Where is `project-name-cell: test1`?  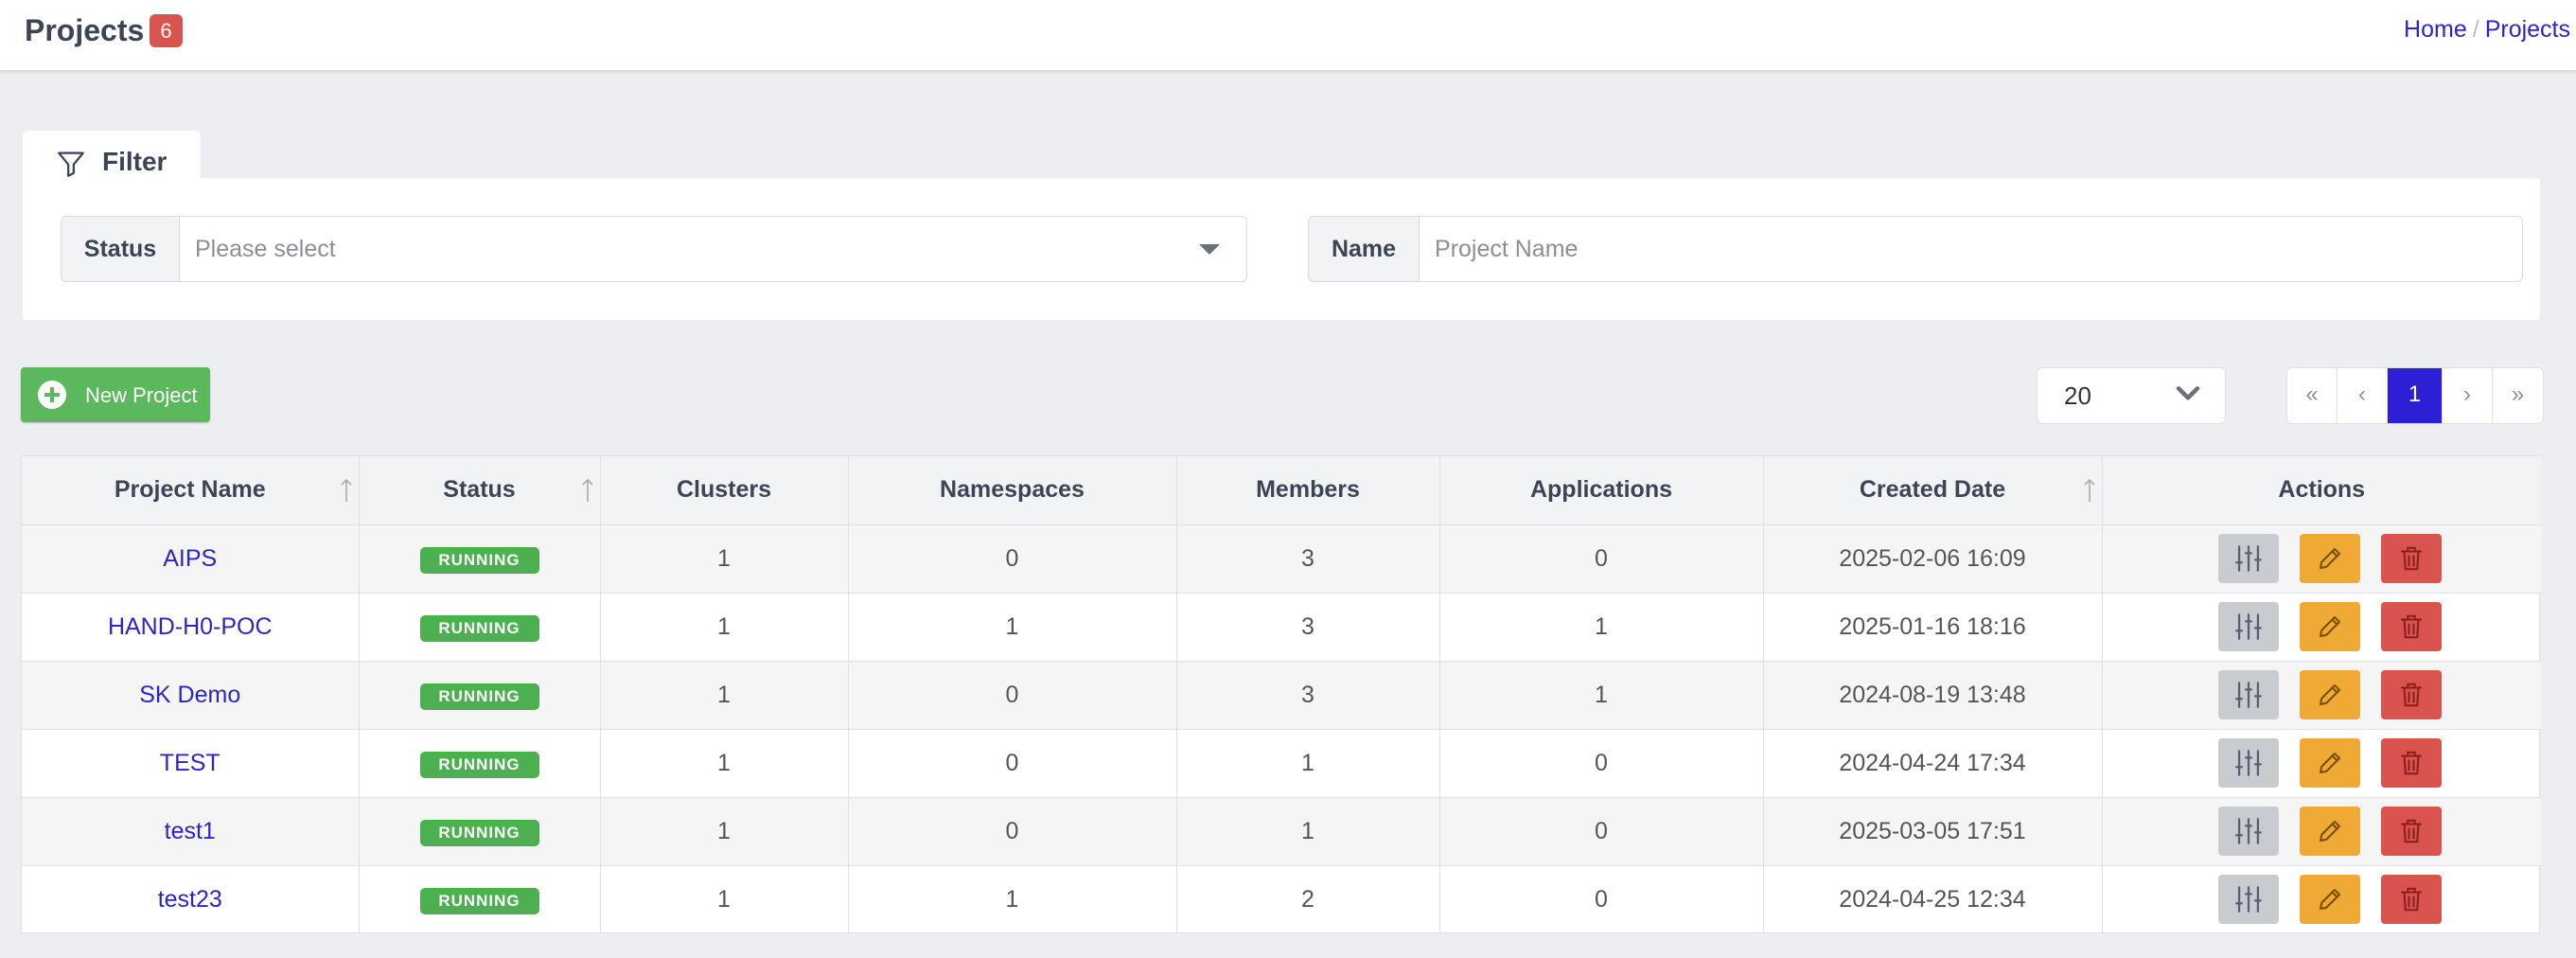
project-name-cell: test1 is located at coordinates (191, 831).